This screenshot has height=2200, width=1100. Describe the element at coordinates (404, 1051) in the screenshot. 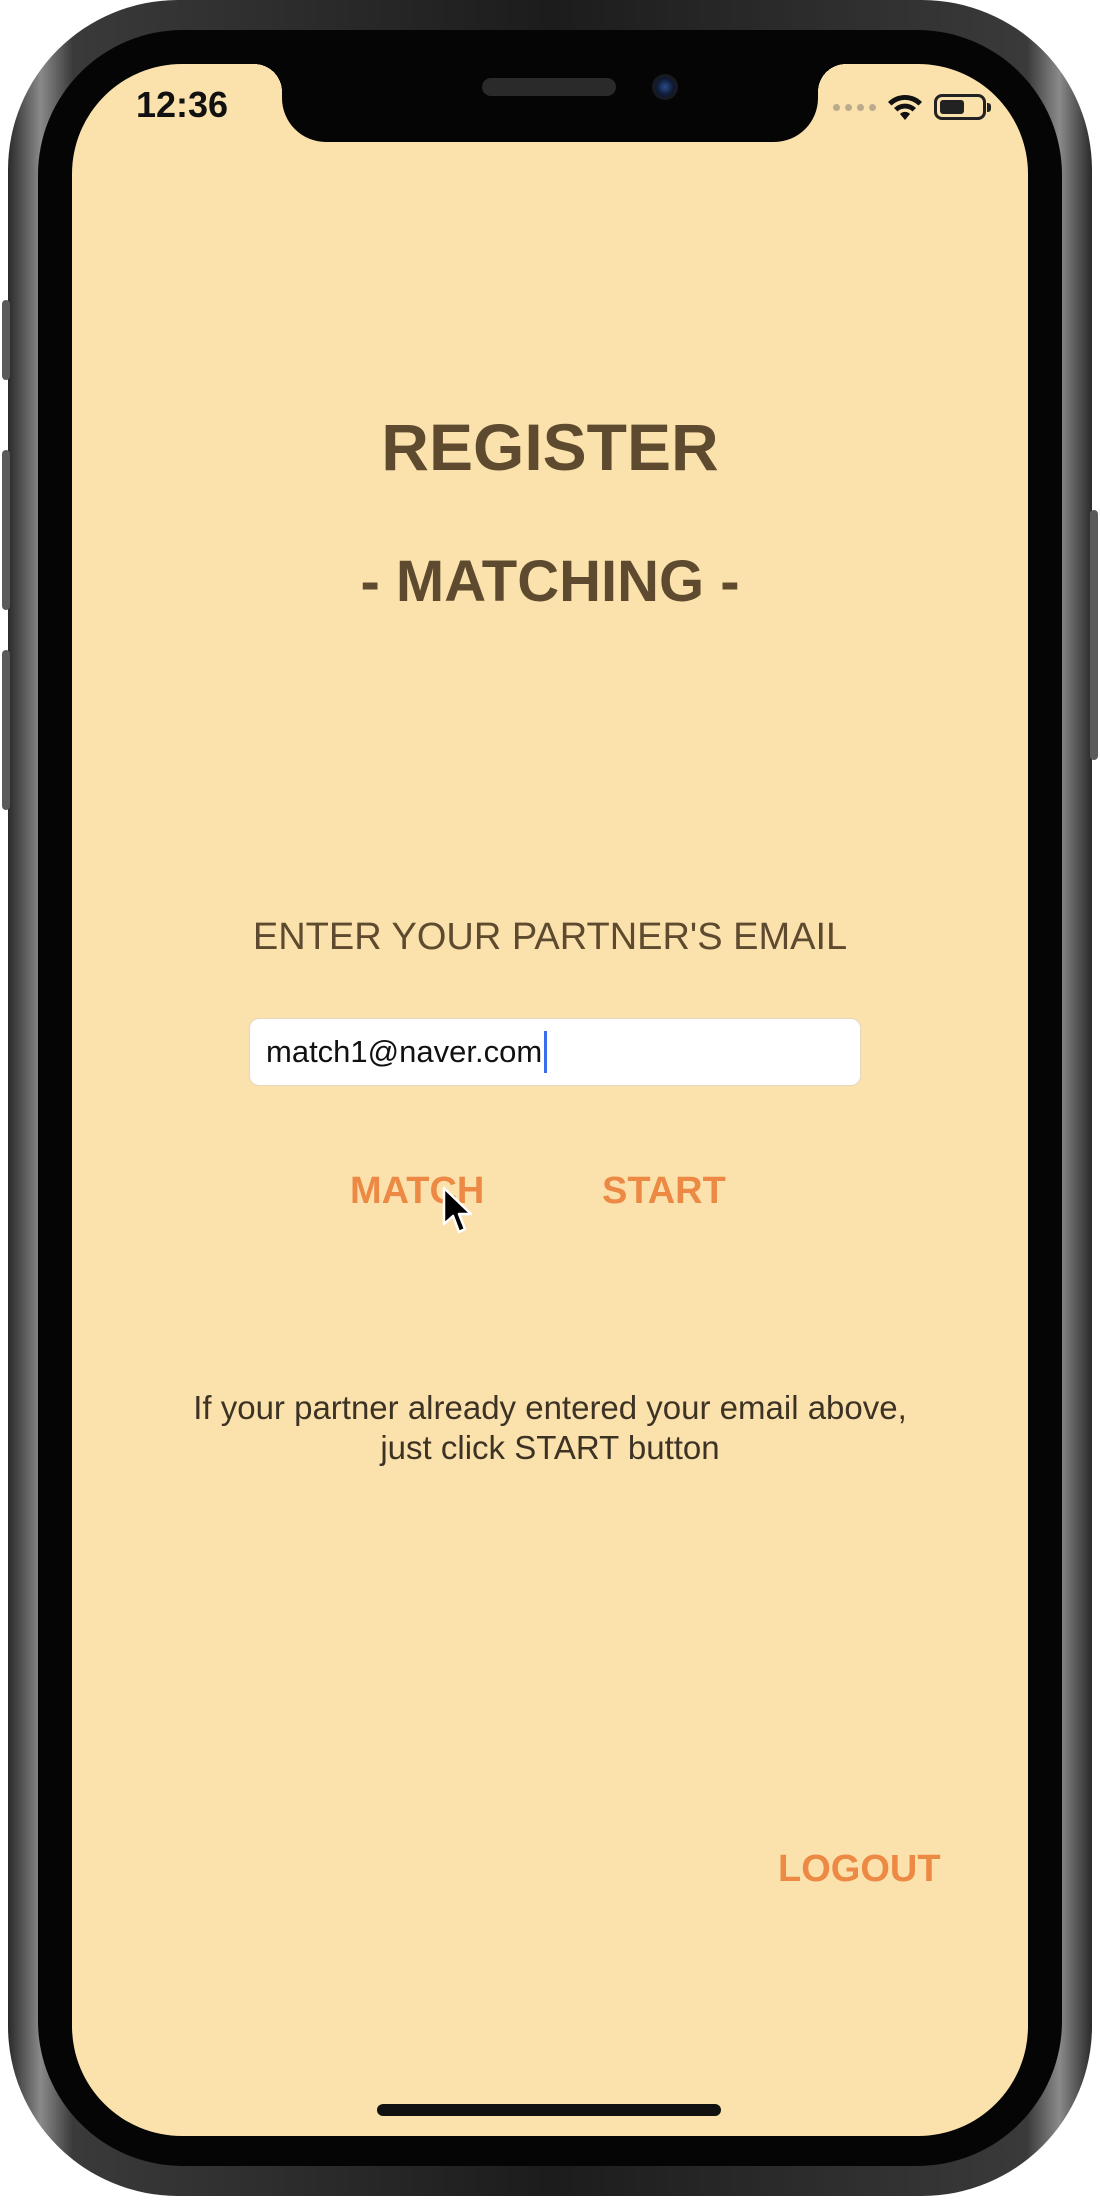

I see `partner-email-value: match1@naver.com` at that location.